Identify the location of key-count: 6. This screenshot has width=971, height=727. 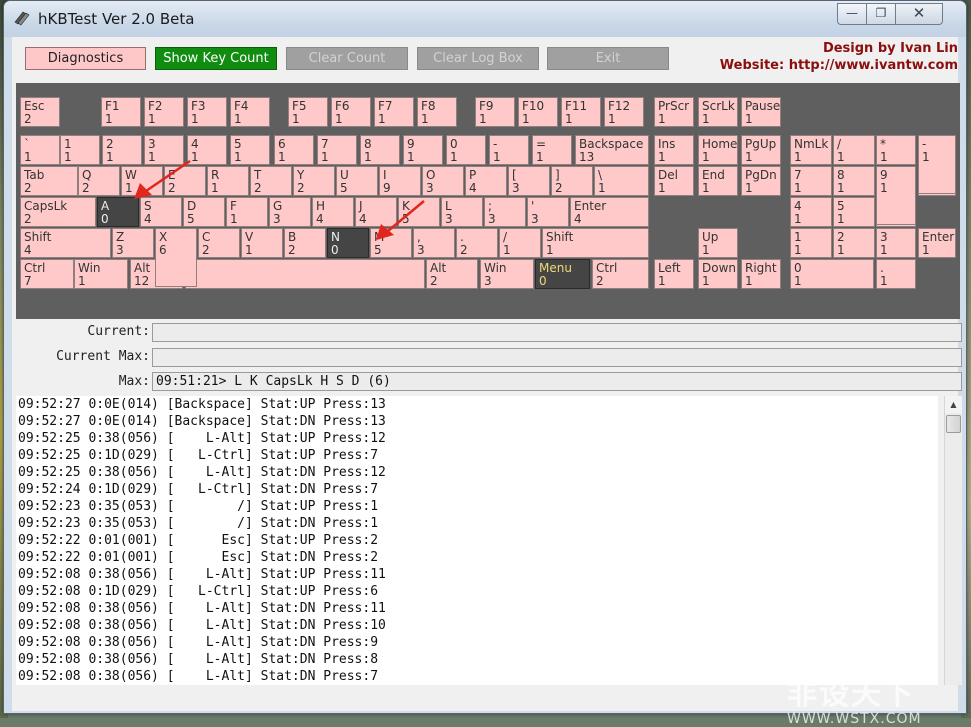
(163, 250).